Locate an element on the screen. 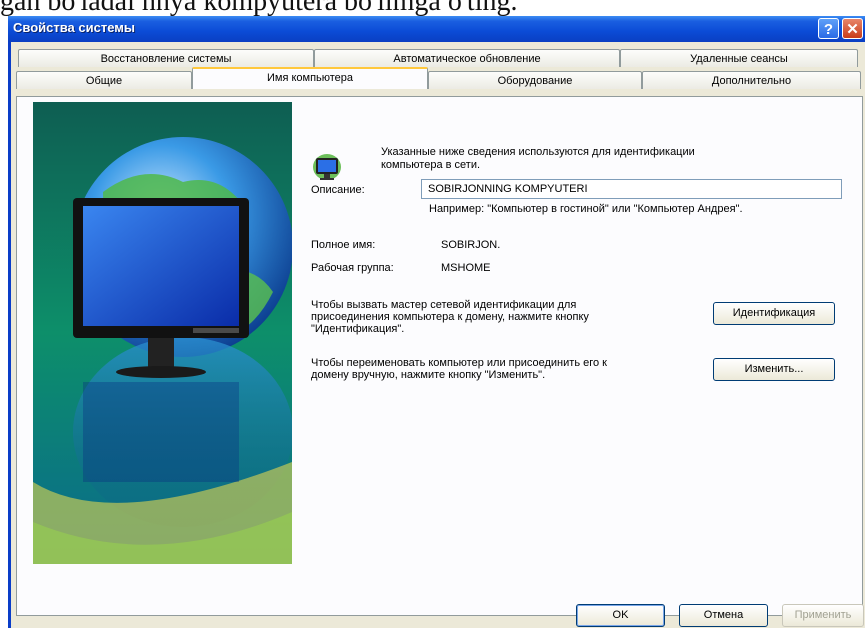  tab-computer-name: Имя компьютера is located at coordinates (310, 78).